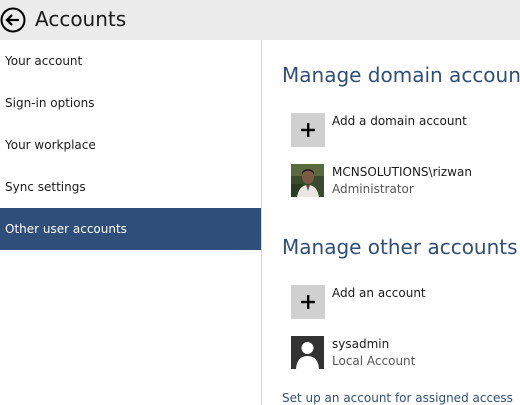 This screenshot has height=405, width=520. I want to click on account-name: MCNSOLUTIONS\rizwan, so click(402, 172).